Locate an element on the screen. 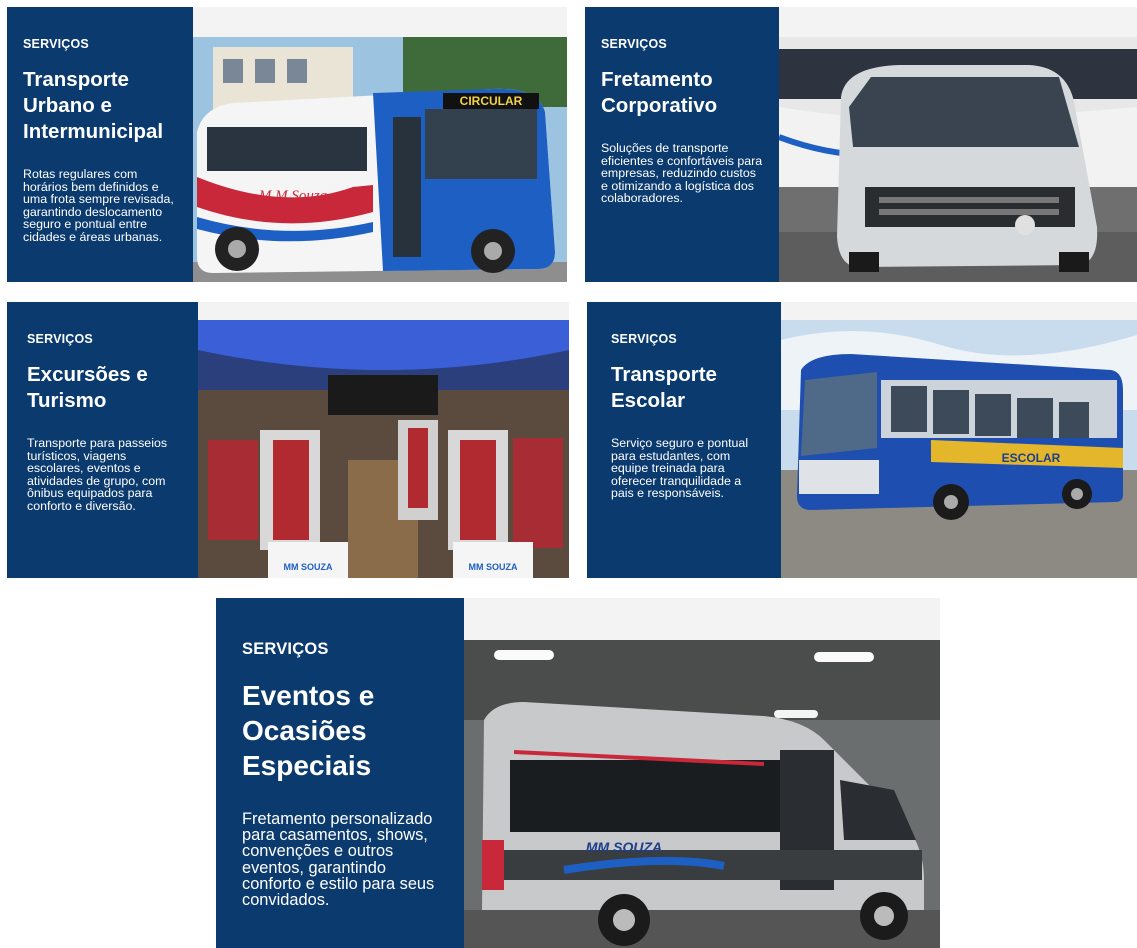  service-title: Eventos e Ocasiões Especiais is located at coordinates (308, 730).